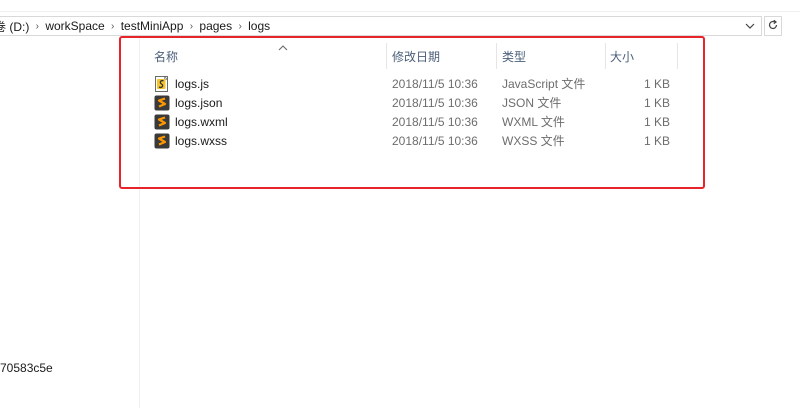 This screenshot has height=408, width=800. I want to click on column-header-row: 名称 修改日期 类型 大小, so click(410, 56).